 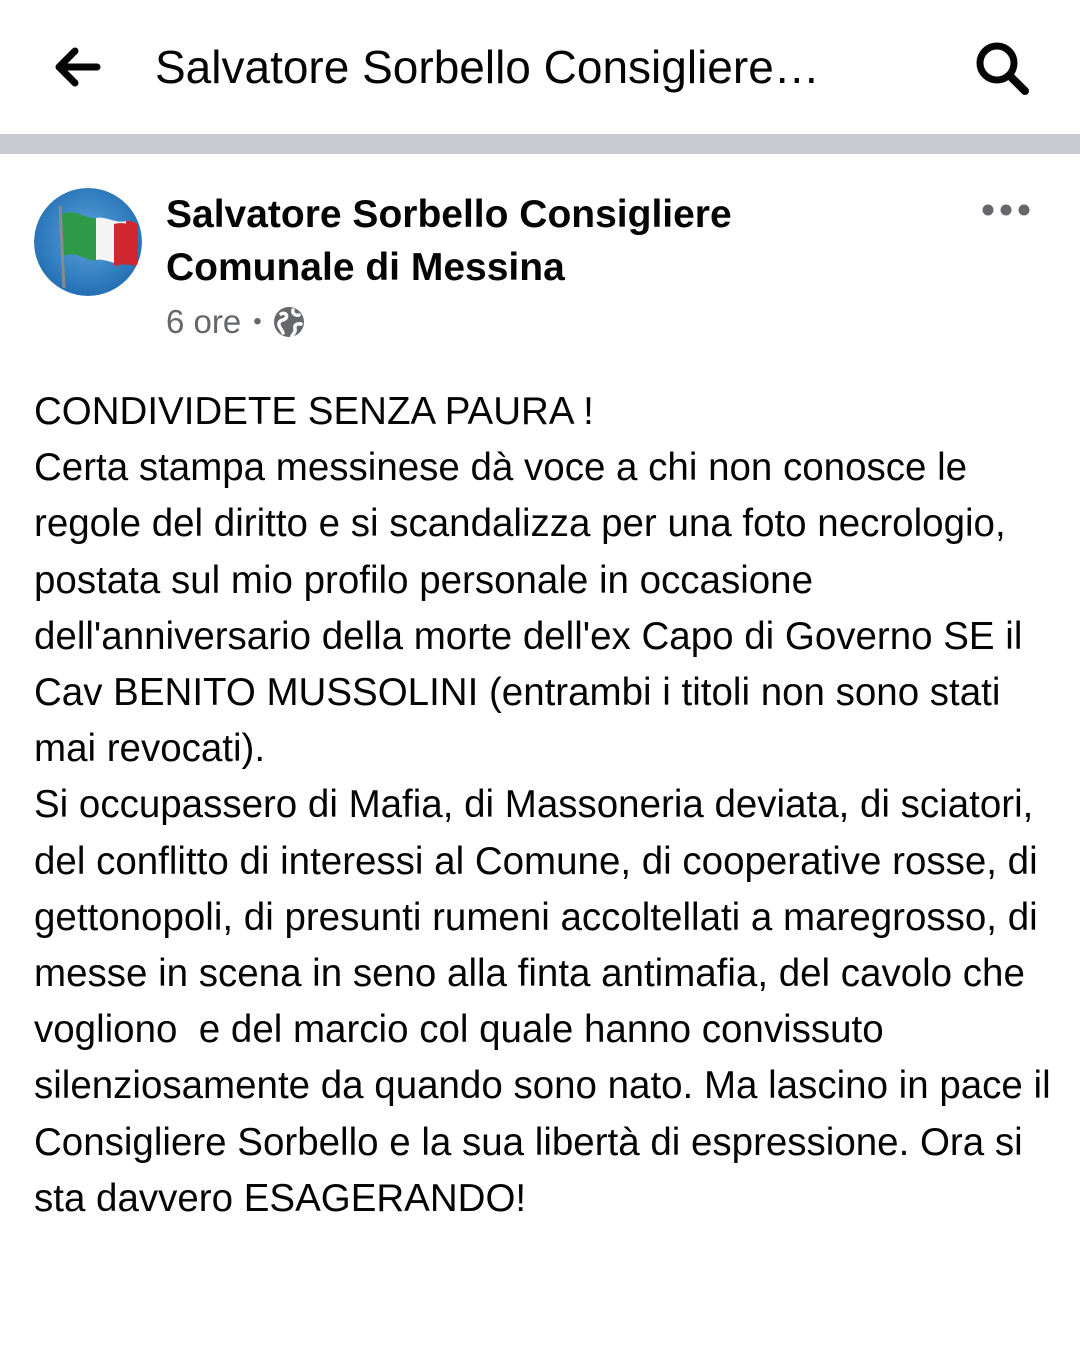 What do you see at coordinates (288, 322) in the screenshot?
I see `globe-icon` at bounding box center [288, 322].